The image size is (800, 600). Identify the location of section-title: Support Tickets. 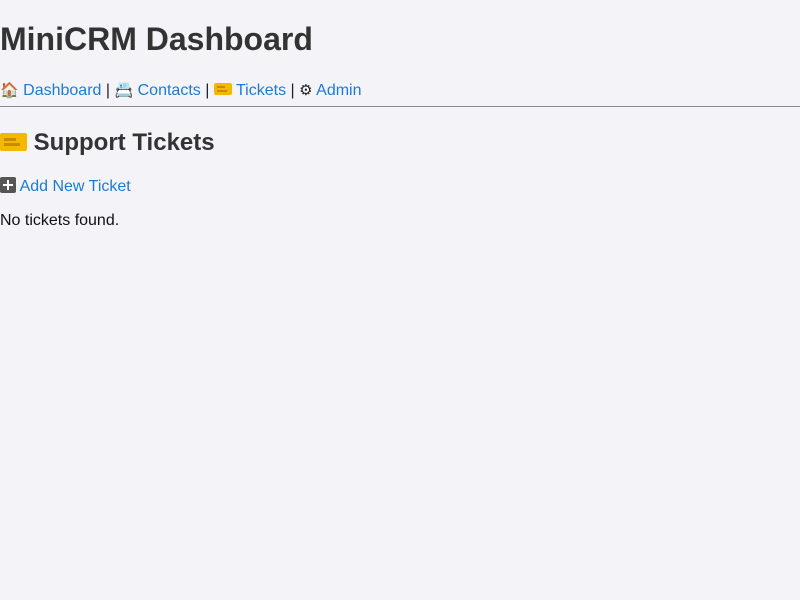
(107, 143).